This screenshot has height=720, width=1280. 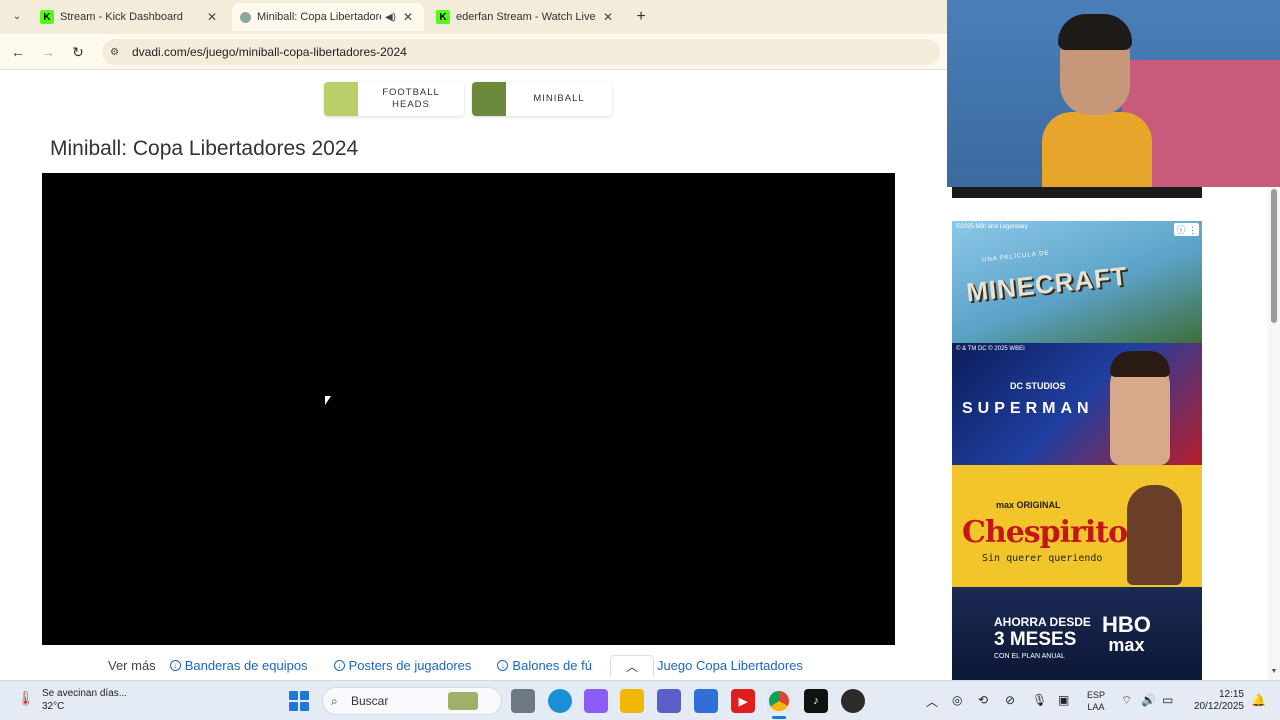 What do you see at coordinates (853, 701) in the screenshot?
I see `obs-icon` at bounding box center [853, 701].